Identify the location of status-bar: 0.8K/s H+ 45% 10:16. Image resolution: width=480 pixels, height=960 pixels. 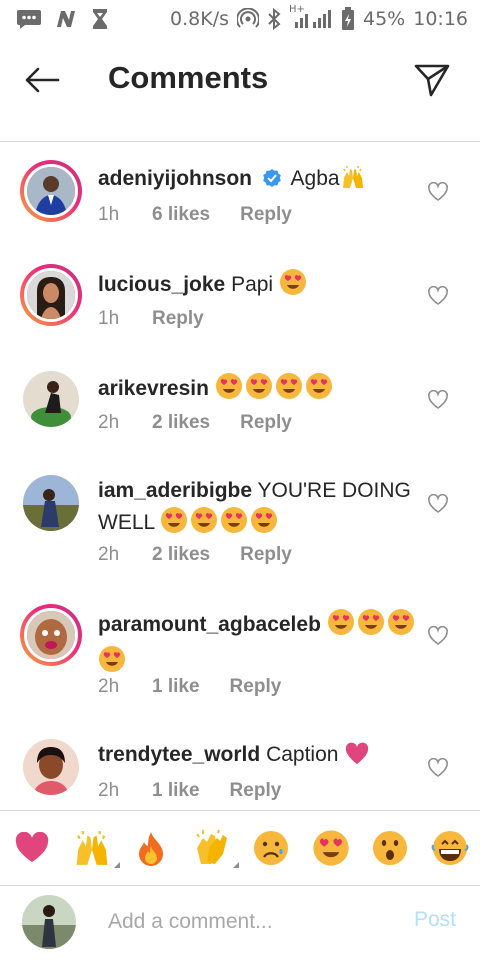
(240, 19).